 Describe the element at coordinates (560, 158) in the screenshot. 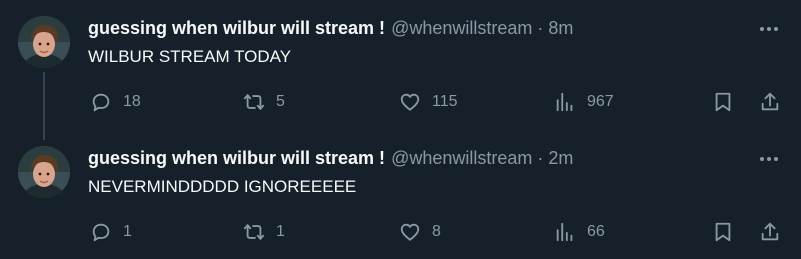

I see `timestamp: 2m` at that location.